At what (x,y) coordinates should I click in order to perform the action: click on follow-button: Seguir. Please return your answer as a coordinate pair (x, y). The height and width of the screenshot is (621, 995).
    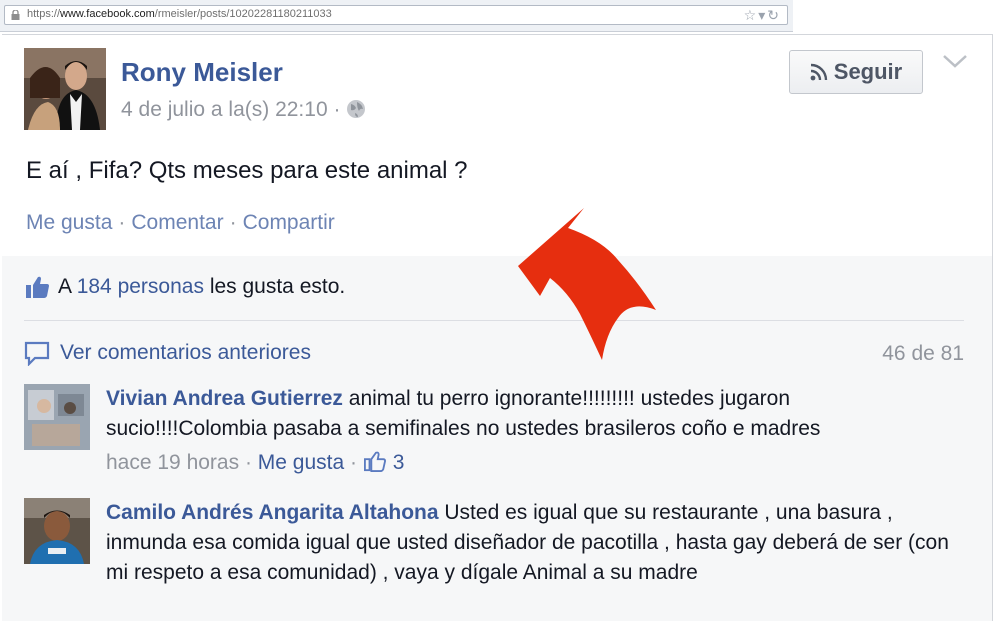
    Looking at the image, I should click on (856, 72).